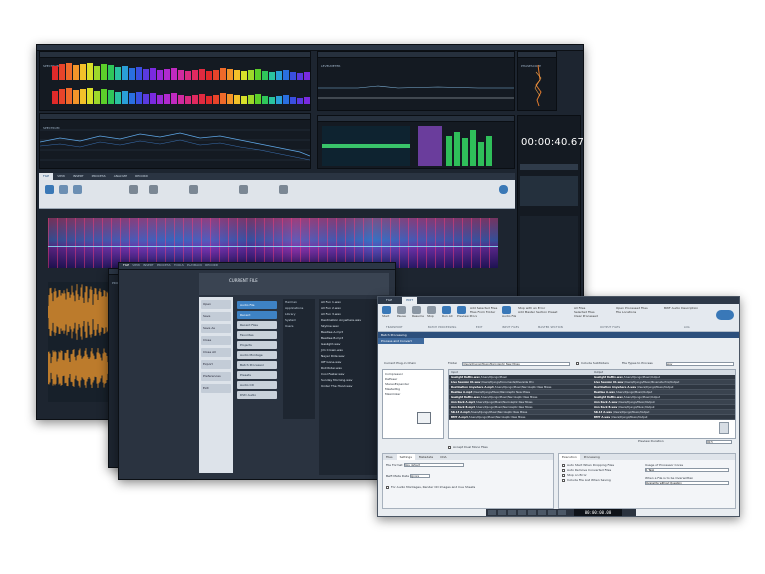  Describe the element at coordinates (468, 447) in the screenshot. I see `accept-dual-mono: Accept Dual Mono Files` at that location.